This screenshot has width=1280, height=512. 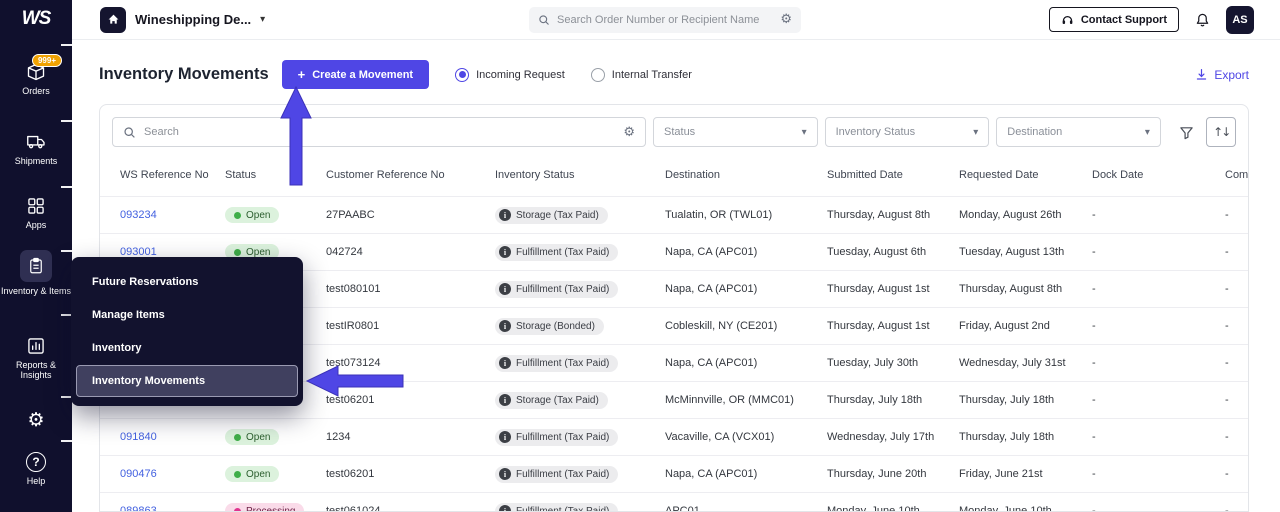 I want to click on sidebar-item-apps: Apps, so click(x=36, y=213).